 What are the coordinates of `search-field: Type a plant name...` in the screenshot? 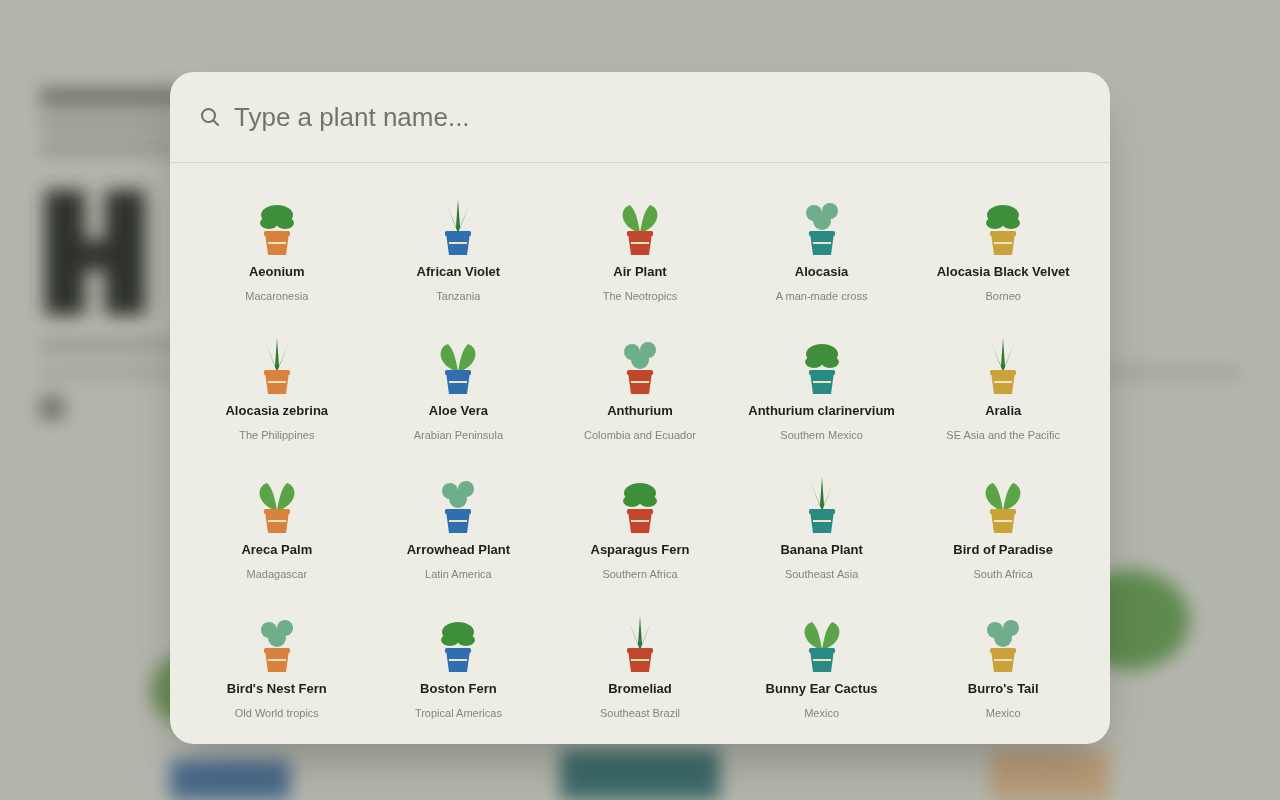 It's located at (657, 117).